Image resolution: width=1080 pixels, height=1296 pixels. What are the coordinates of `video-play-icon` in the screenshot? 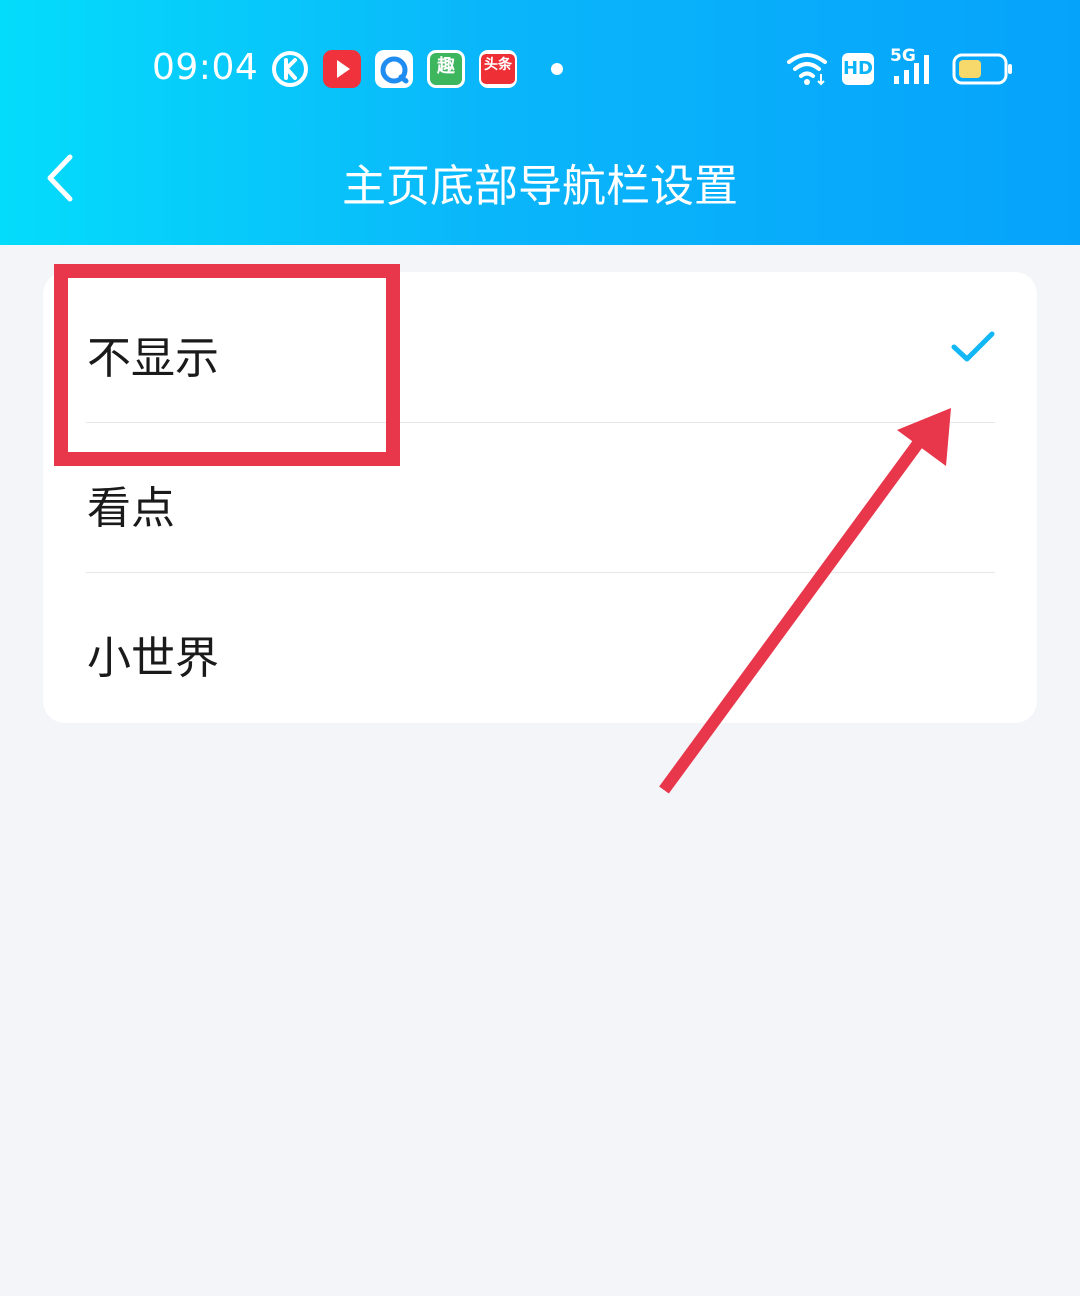 It's located at (342, 69).